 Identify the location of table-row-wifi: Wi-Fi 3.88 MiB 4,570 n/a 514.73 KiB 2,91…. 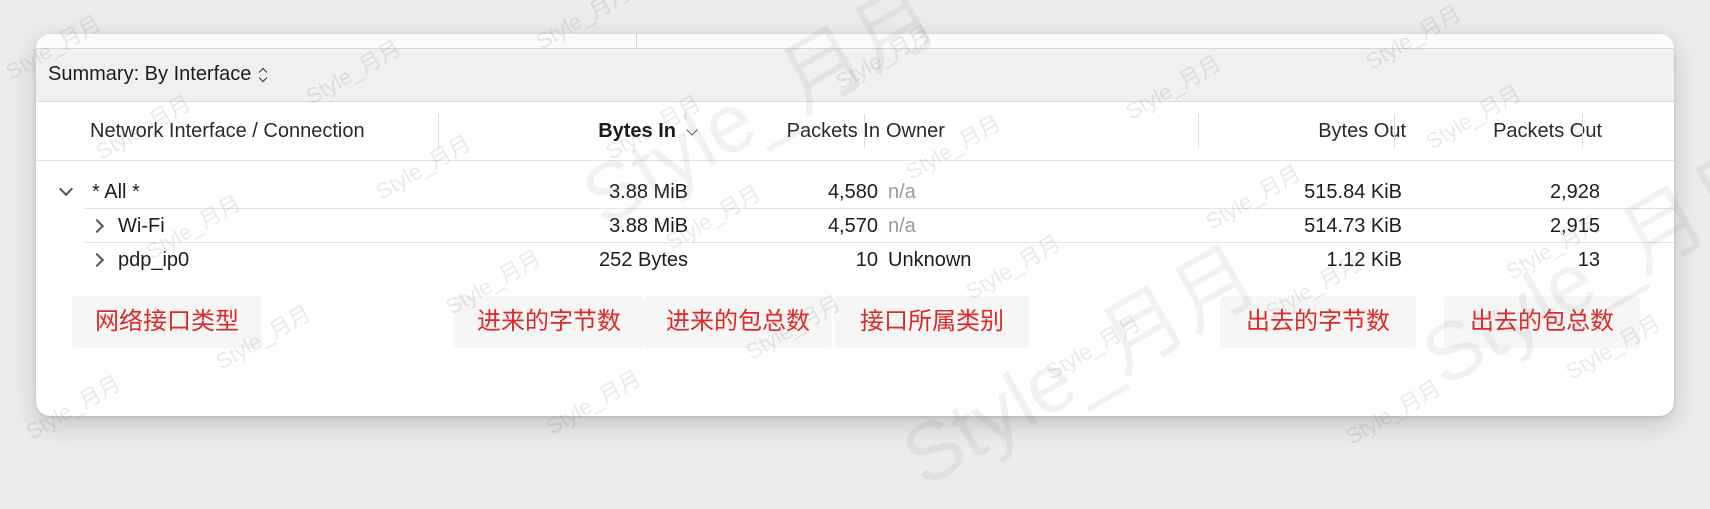
(855, 226).